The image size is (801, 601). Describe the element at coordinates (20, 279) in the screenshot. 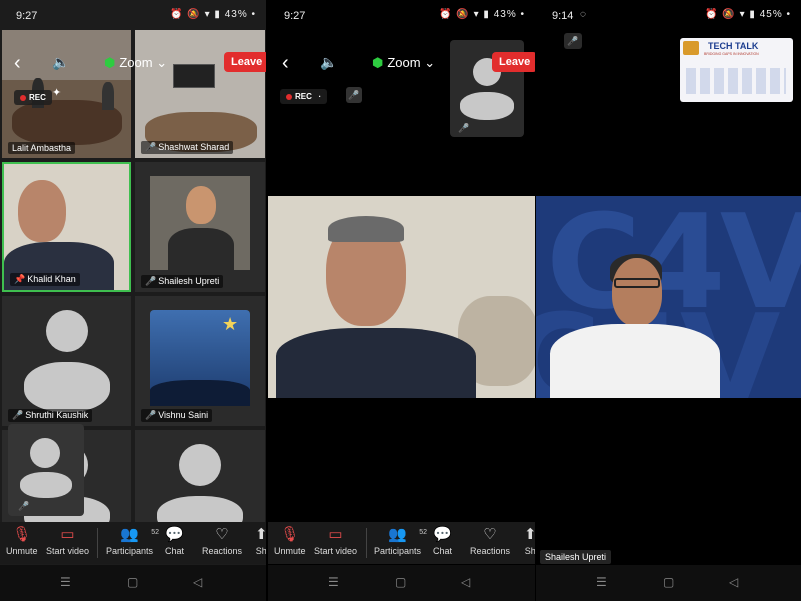

I see `pin-icon: 📌` at that location.